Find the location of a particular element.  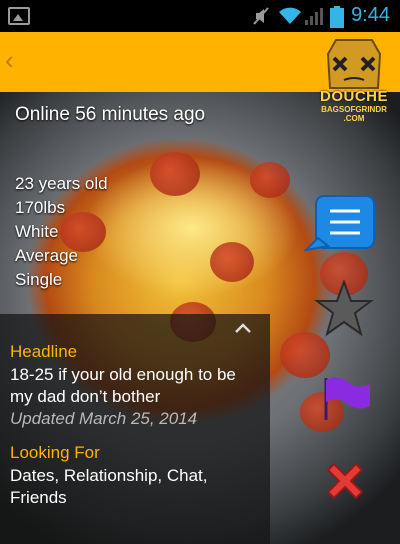

headline-label: Headline is located at coordinates (44, 351).